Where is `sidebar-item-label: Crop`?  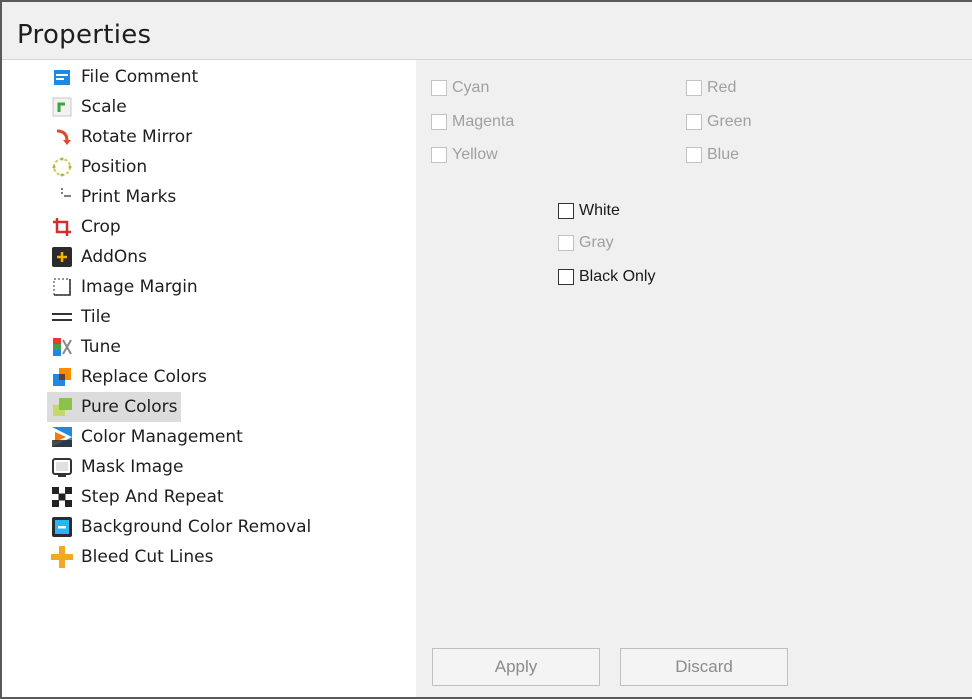
sidebar-item-label: Crop is located at coordinates (101, 227).